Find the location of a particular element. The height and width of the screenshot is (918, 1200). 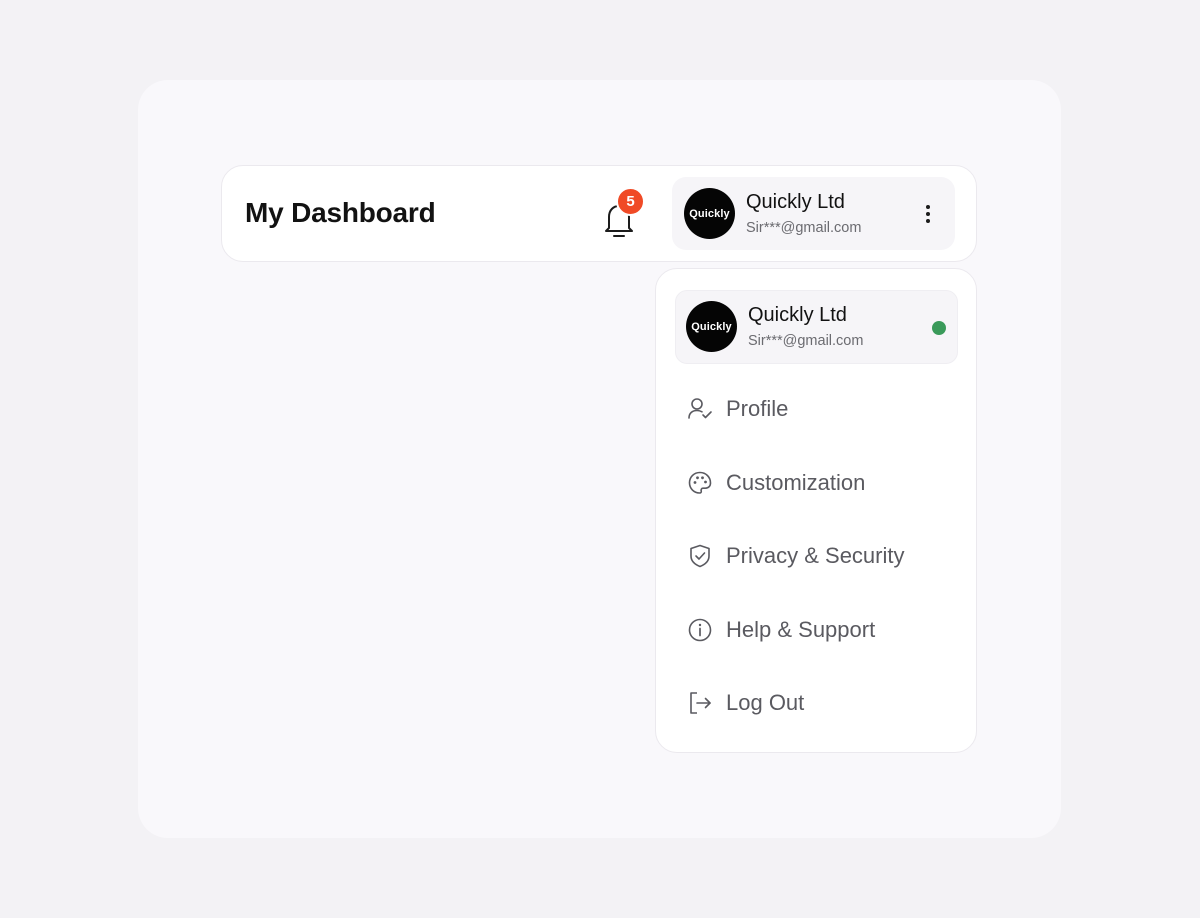

notification-badge: 5 is located at coordinates (630, 201).